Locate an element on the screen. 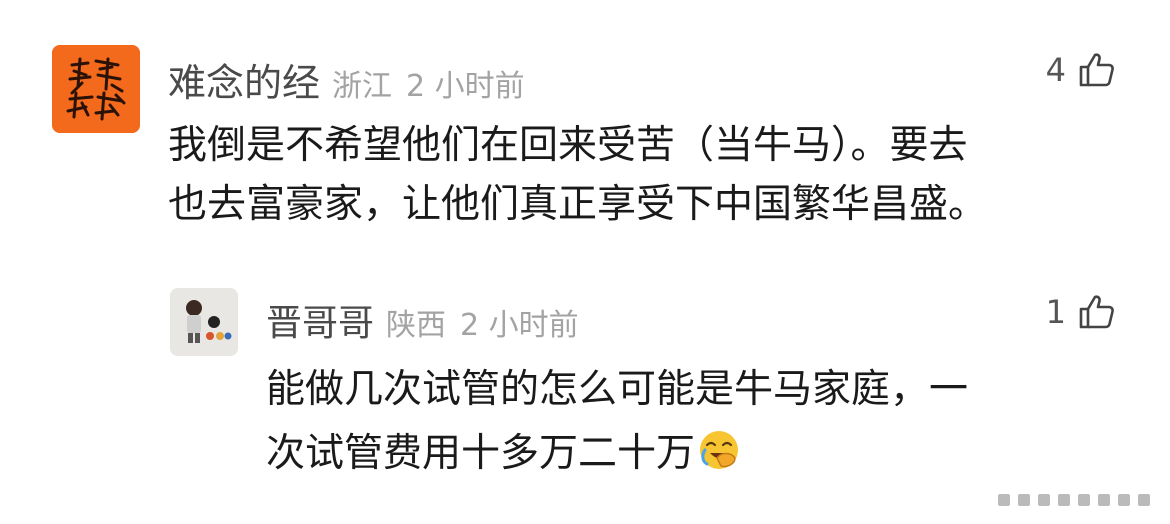  like-button: 4 is located at coordinates (1081, 70).